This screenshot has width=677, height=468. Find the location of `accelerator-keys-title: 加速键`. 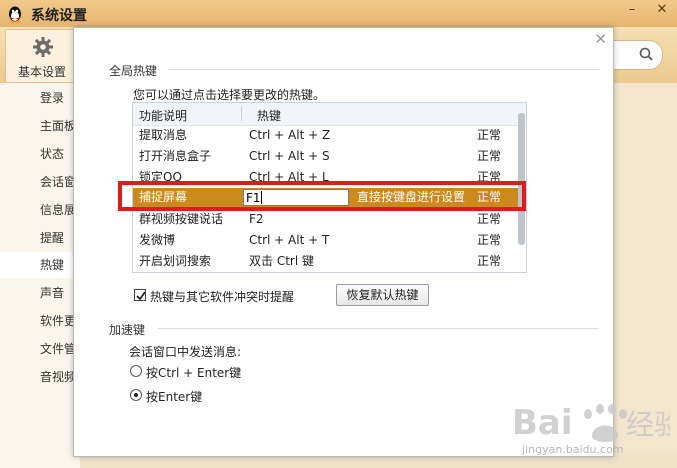

accelerator-keys-title: 加速键 is located at coordinates (127, 330).